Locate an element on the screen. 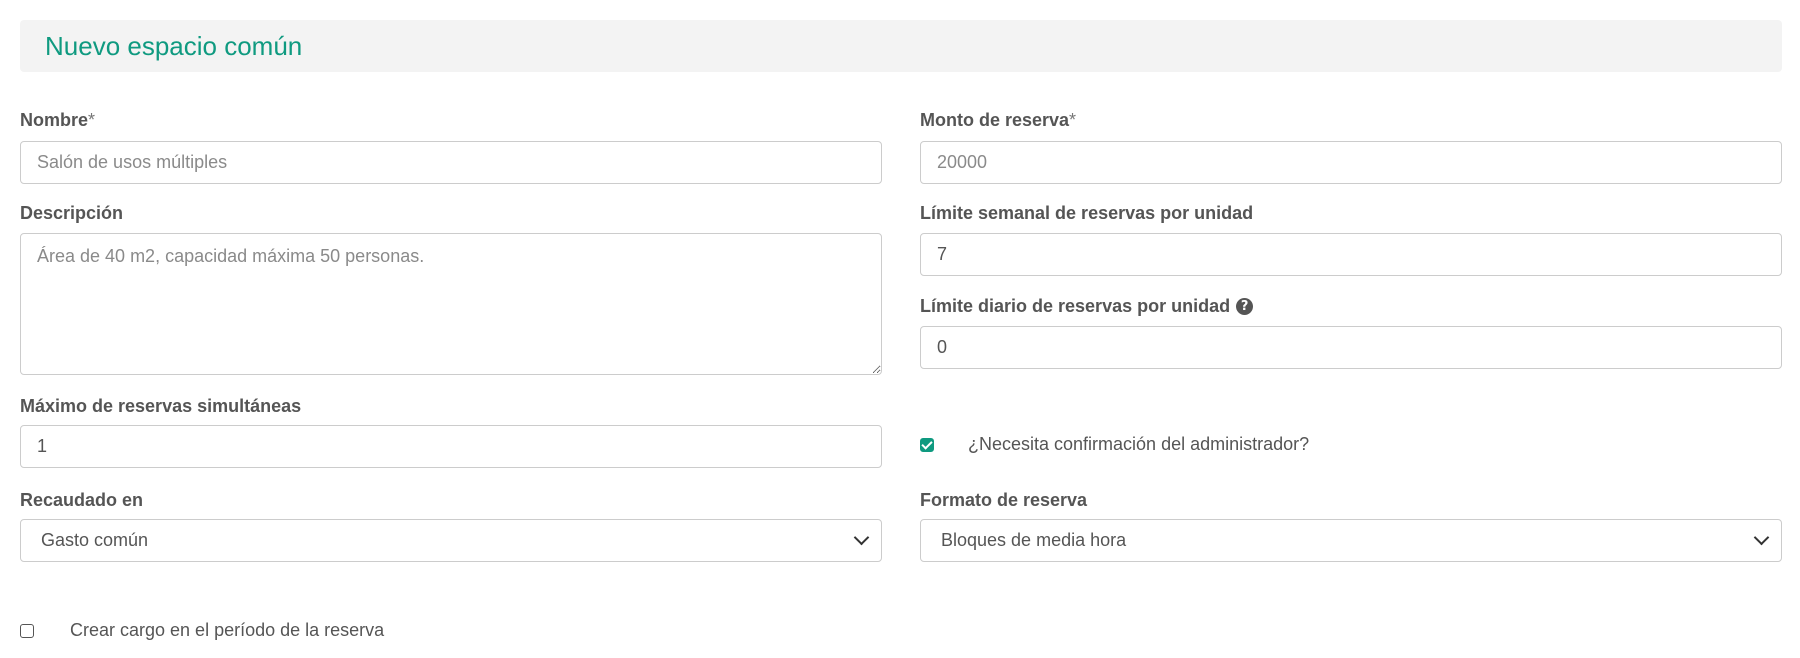 The width and height of the screenshot is (1800, 658). formato-label: Formato de reserva is located at coordinates (1003, 500).